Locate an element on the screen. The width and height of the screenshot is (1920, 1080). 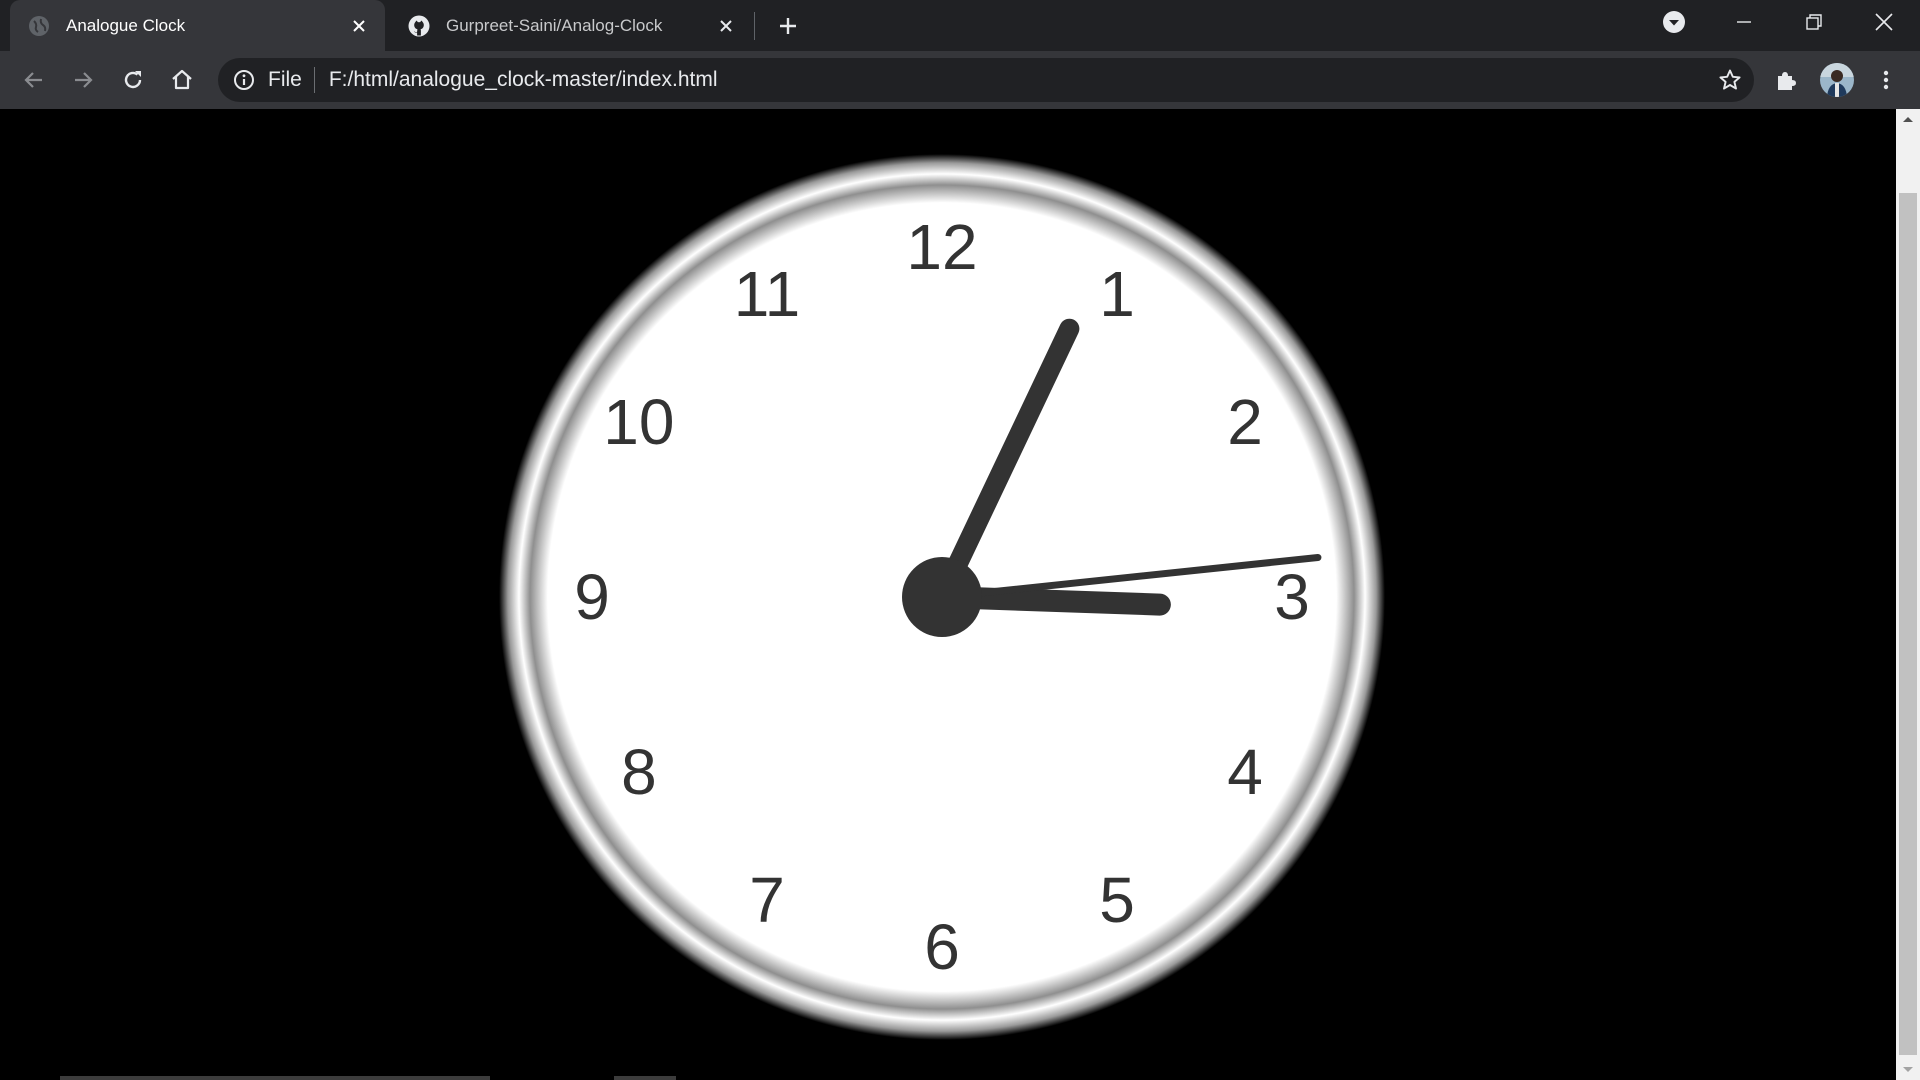
tab-search-button is located at coordinates (1674, 22).